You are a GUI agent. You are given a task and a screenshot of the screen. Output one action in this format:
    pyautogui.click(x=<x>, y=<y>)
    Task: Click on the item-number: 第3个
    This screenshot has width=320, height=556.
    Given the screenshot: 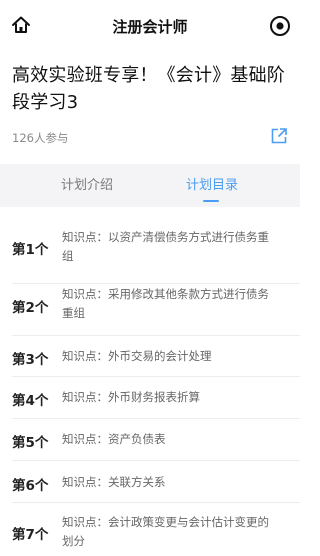 What is the action you would take?
    pyautogui.click(x=30, y=360)
    